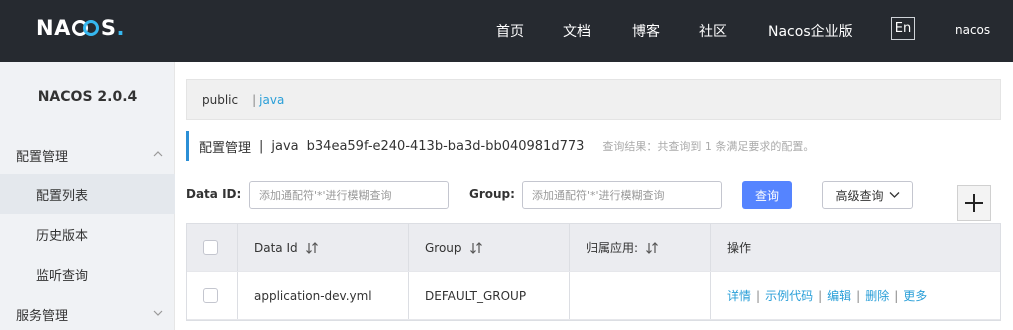  I want to click on plus-icon, so click(974, 203).